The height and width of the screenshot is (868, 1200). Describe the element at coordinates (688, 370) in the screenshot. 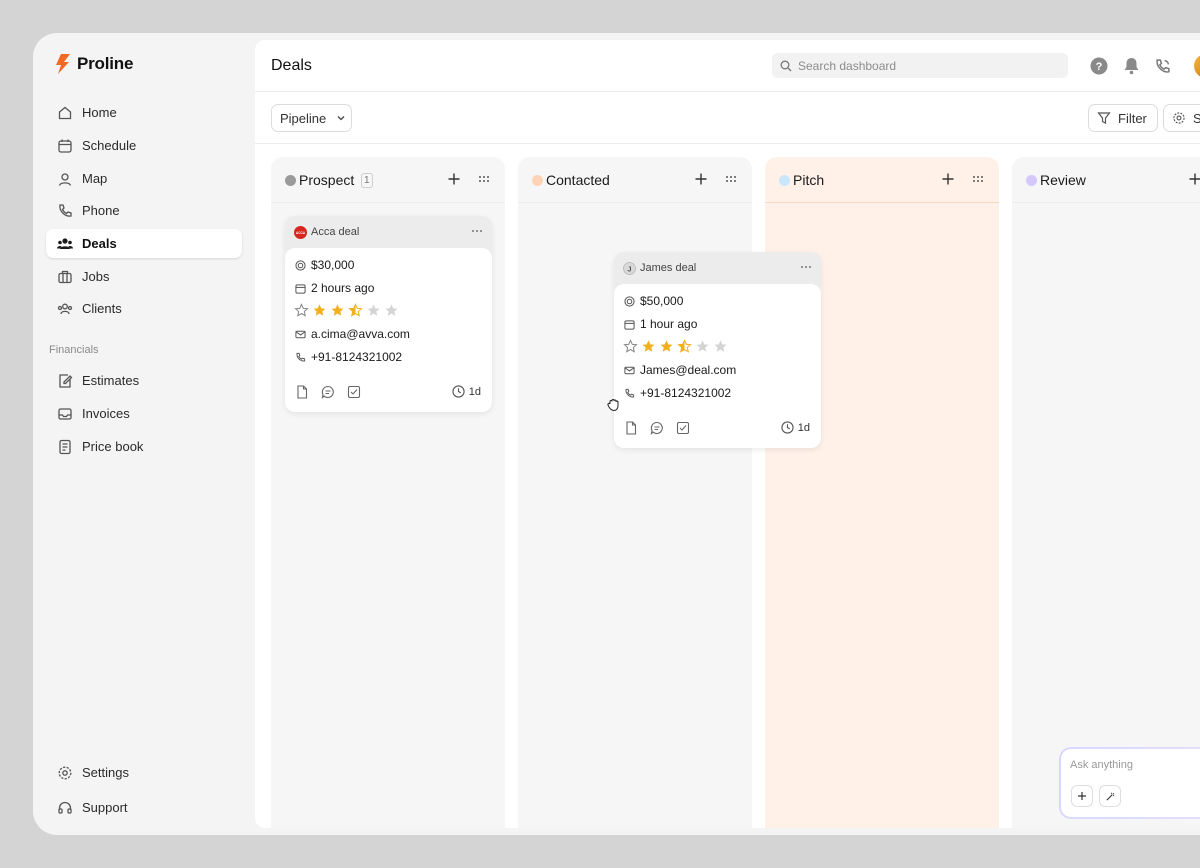

I see `deal-email: James@deal.com` at that location.